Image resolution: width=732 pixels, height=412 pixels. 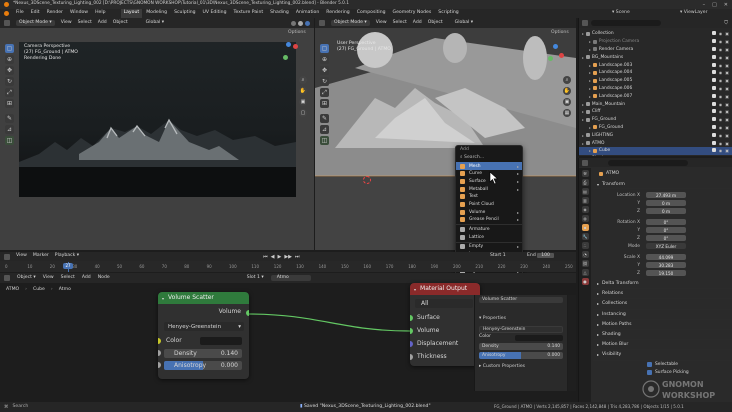 What do you see at coordinates (411, 331) in the screenshot?
I see `volume-input-socket` at bounding box center [411, 331].